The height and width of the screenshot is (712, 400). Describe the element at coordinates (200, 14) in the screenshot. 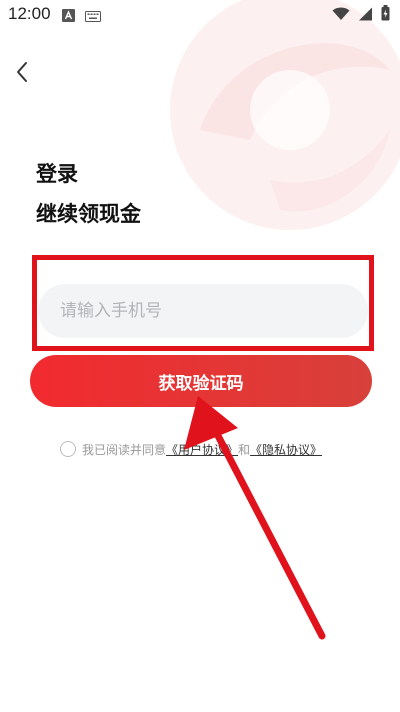

I see `status-bar: 12:00` at that location.